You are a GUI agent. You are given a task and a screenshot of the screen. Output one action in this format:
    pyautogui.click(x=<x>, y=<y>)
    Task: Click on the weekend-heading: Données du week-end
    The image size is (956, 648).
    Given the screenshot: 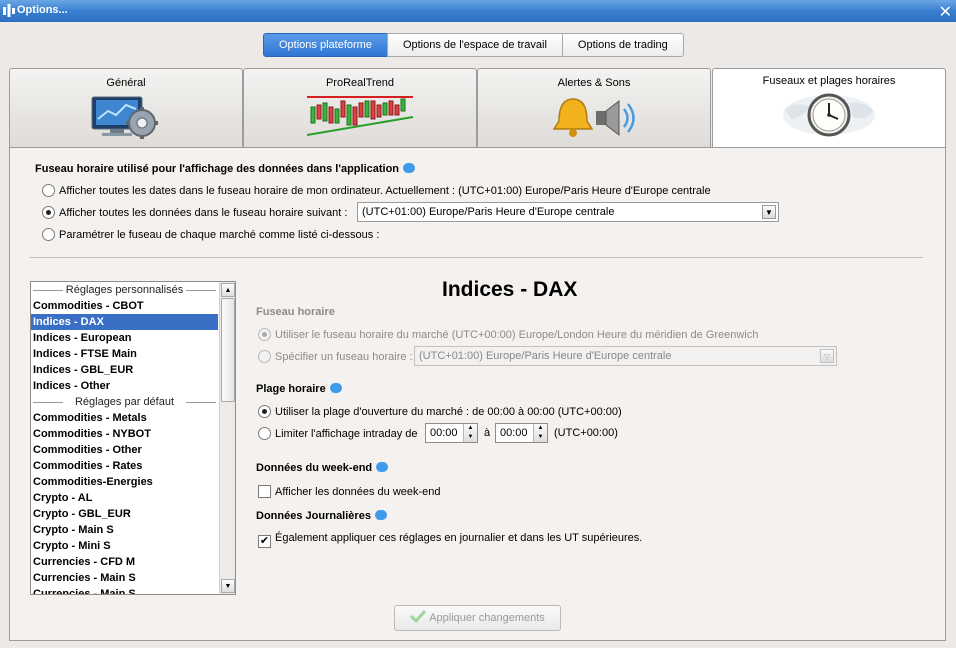 What is the action you would take?
    pyautogui.click(x=322, y=468)
    